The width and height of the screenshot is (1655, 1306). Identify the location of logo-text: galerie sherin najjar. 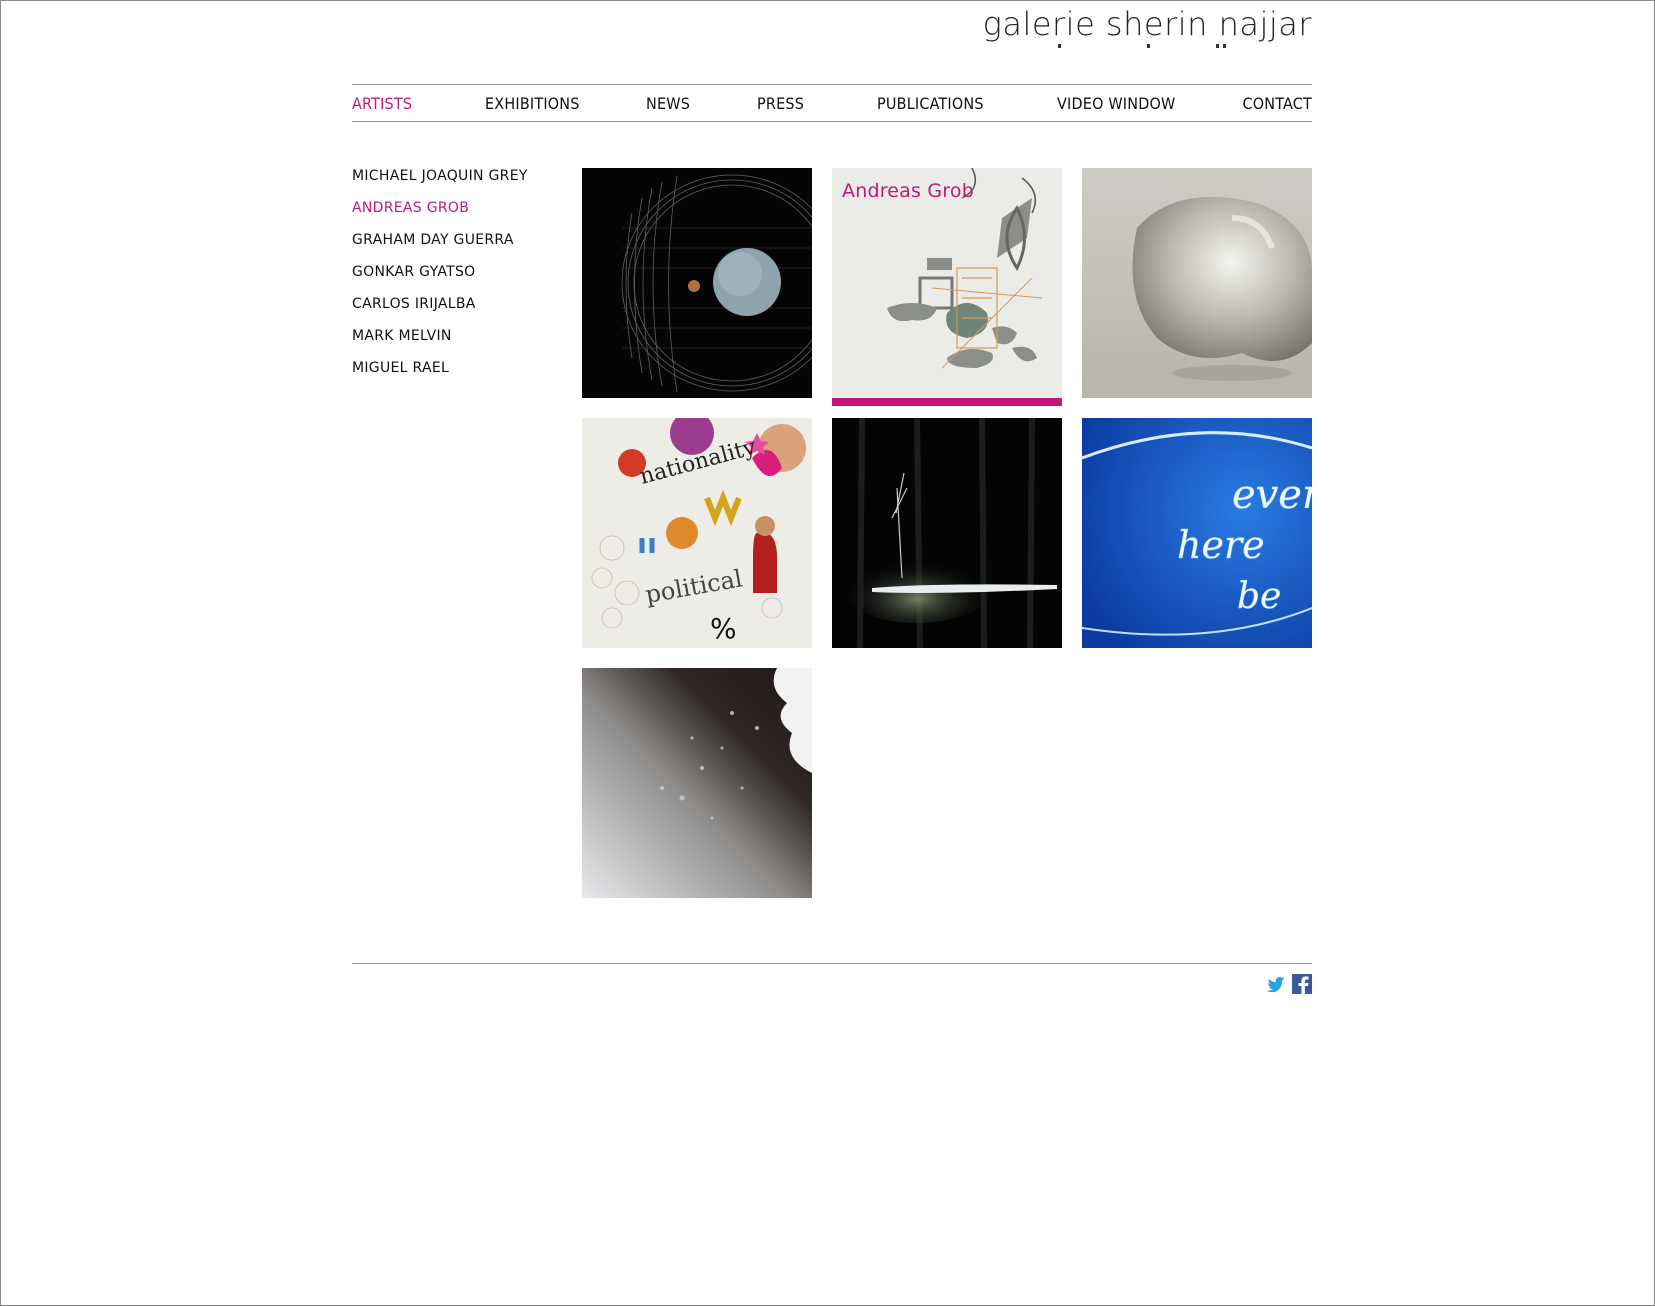
(1147, 24).